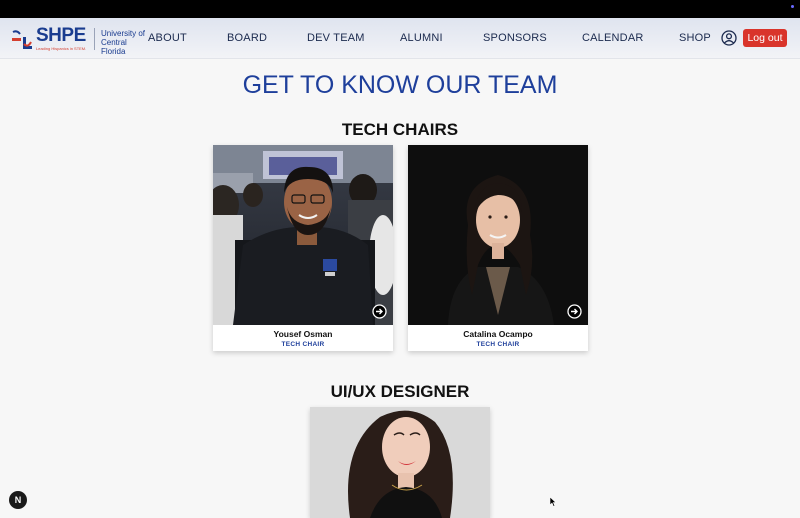 The image size is (800, 518). I want to click on logo-divider, so click(94, 39).